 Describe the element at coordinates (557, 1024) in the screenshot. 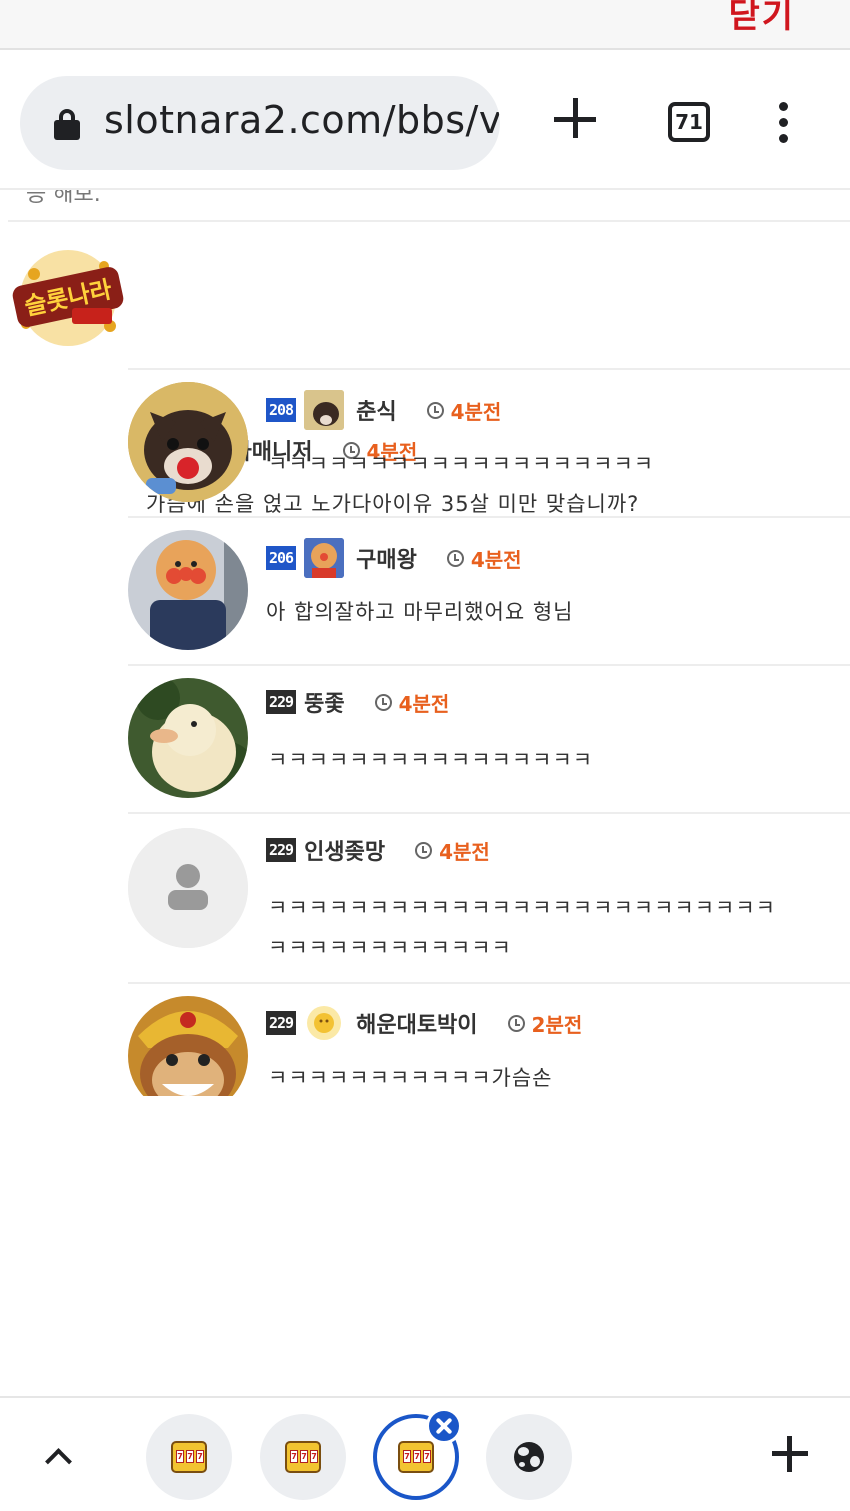

I see `comment-time: 2분전` at that location.